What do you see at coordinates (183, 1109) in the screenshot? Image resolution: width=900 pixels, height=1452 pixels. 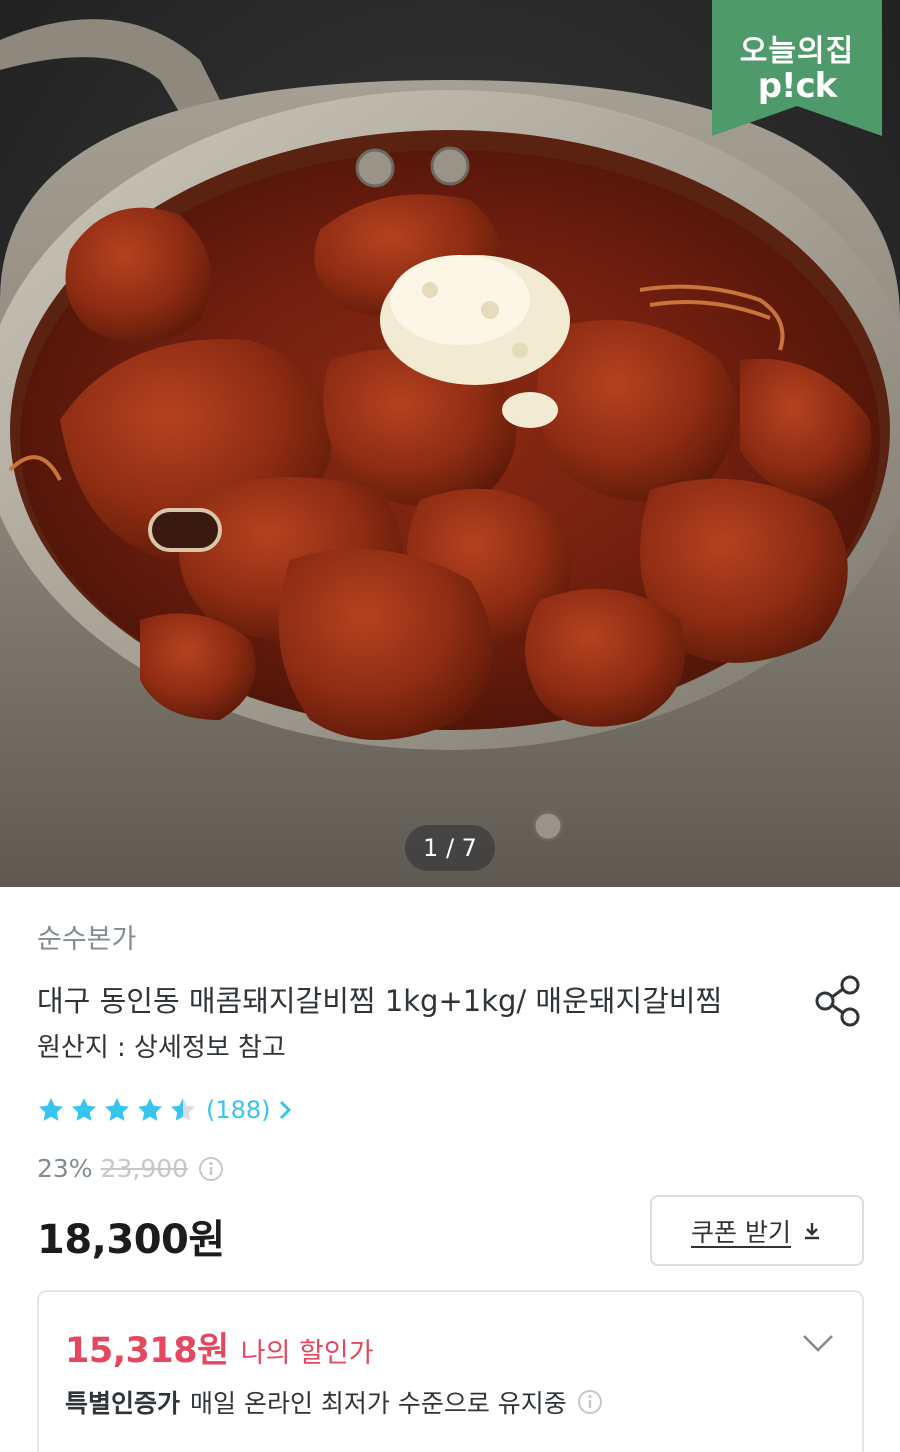 I see `half-star-icon` at bounding box center [183, 1109].